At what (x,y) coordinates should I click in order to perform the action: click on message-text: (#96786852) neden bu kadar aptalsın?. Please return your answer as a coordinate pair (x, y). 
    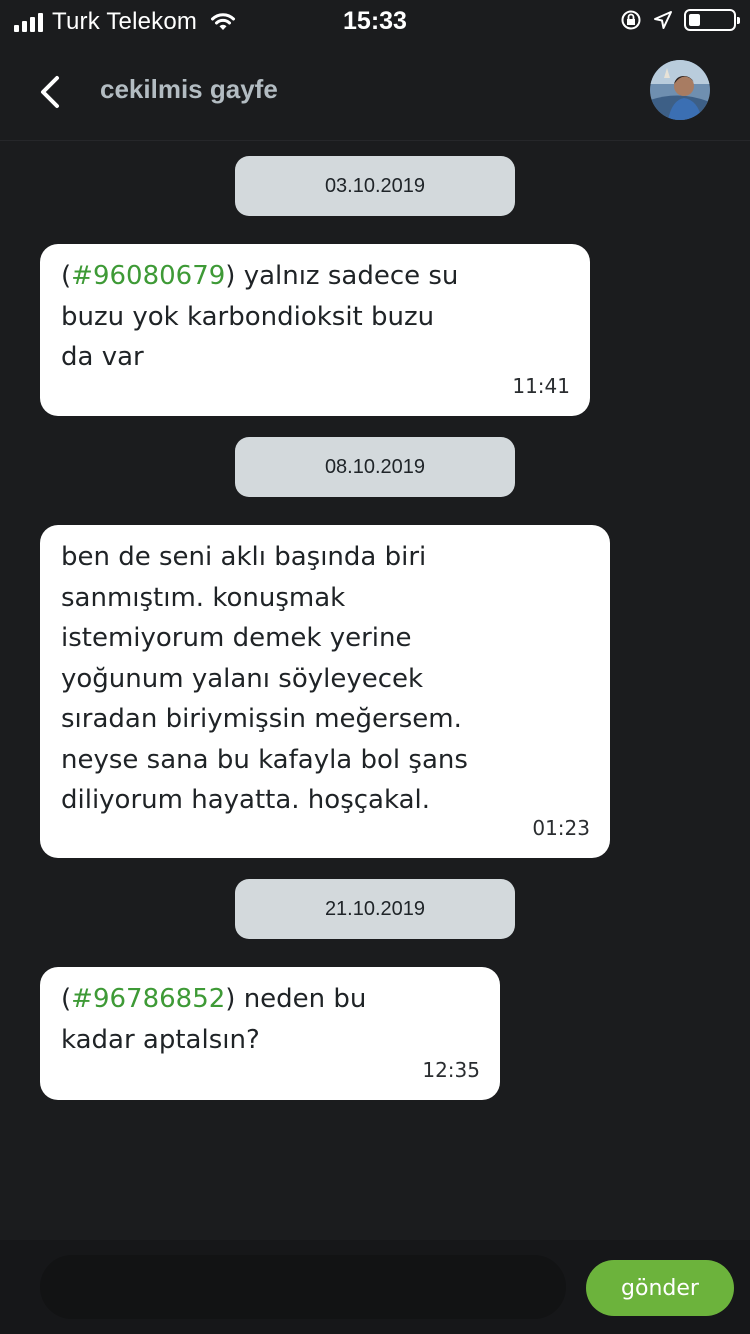
    Looking at the image, I should click on (214, 1019).